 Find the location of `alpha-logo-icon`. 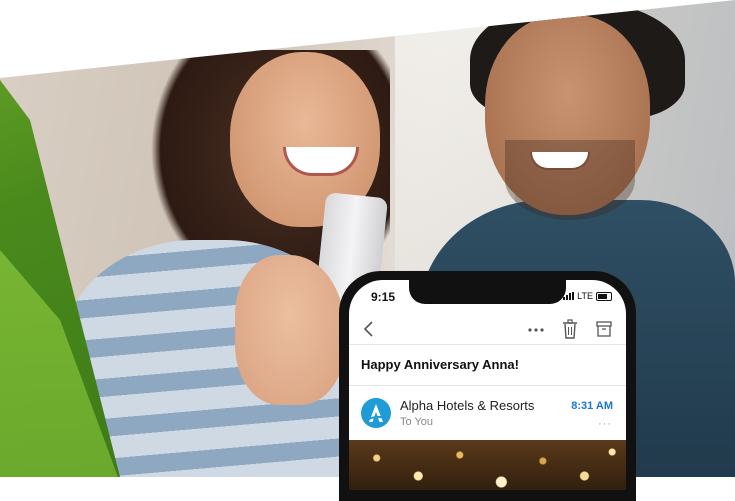

alpha-logo-icon is located at coordinates (376, 413).